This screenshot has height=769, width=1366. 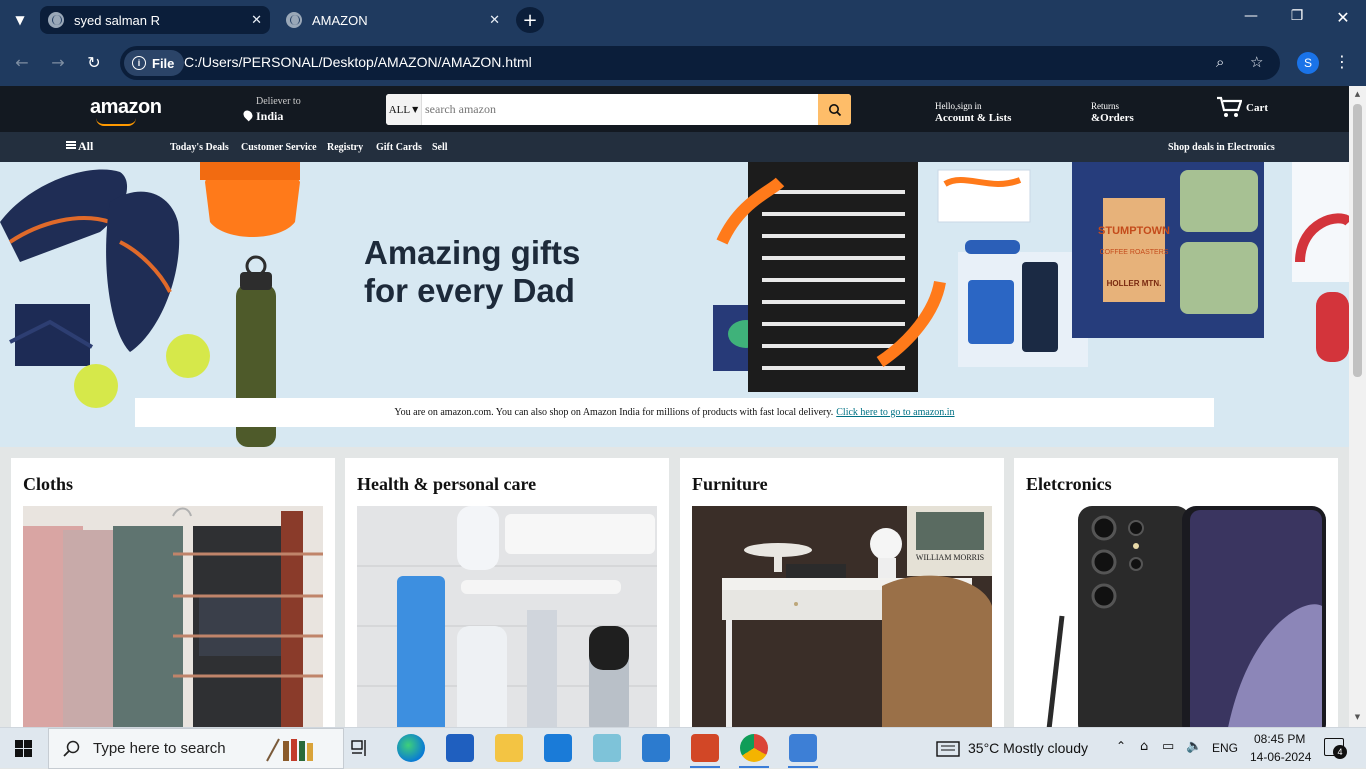 What do you see at coordinates (1121, 746) in the screenshot?
I see `show-hidden-icons-icon: ⌃` at bounding box center [1121, 746].